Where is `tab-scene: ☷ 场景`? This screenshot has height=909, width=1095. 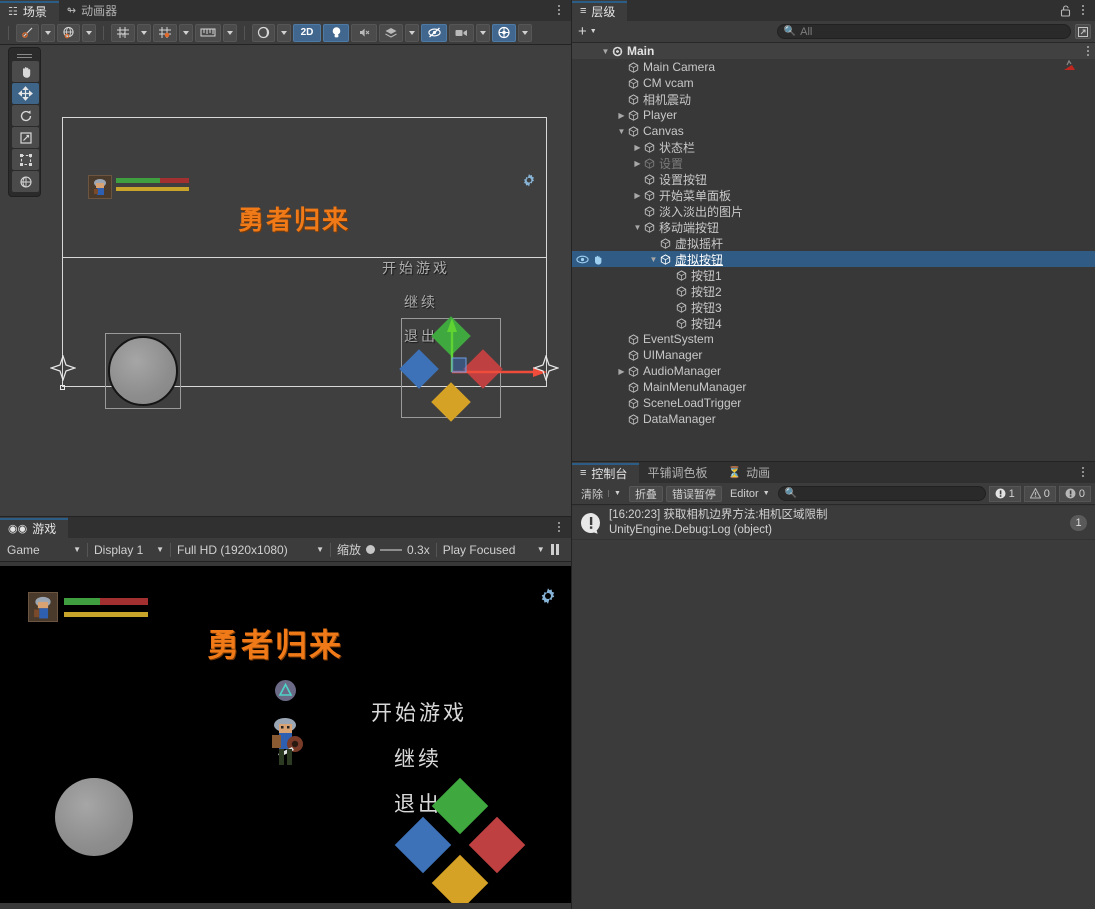
tab-scene: ☷ 场景 is located at coordinates (29, 10).